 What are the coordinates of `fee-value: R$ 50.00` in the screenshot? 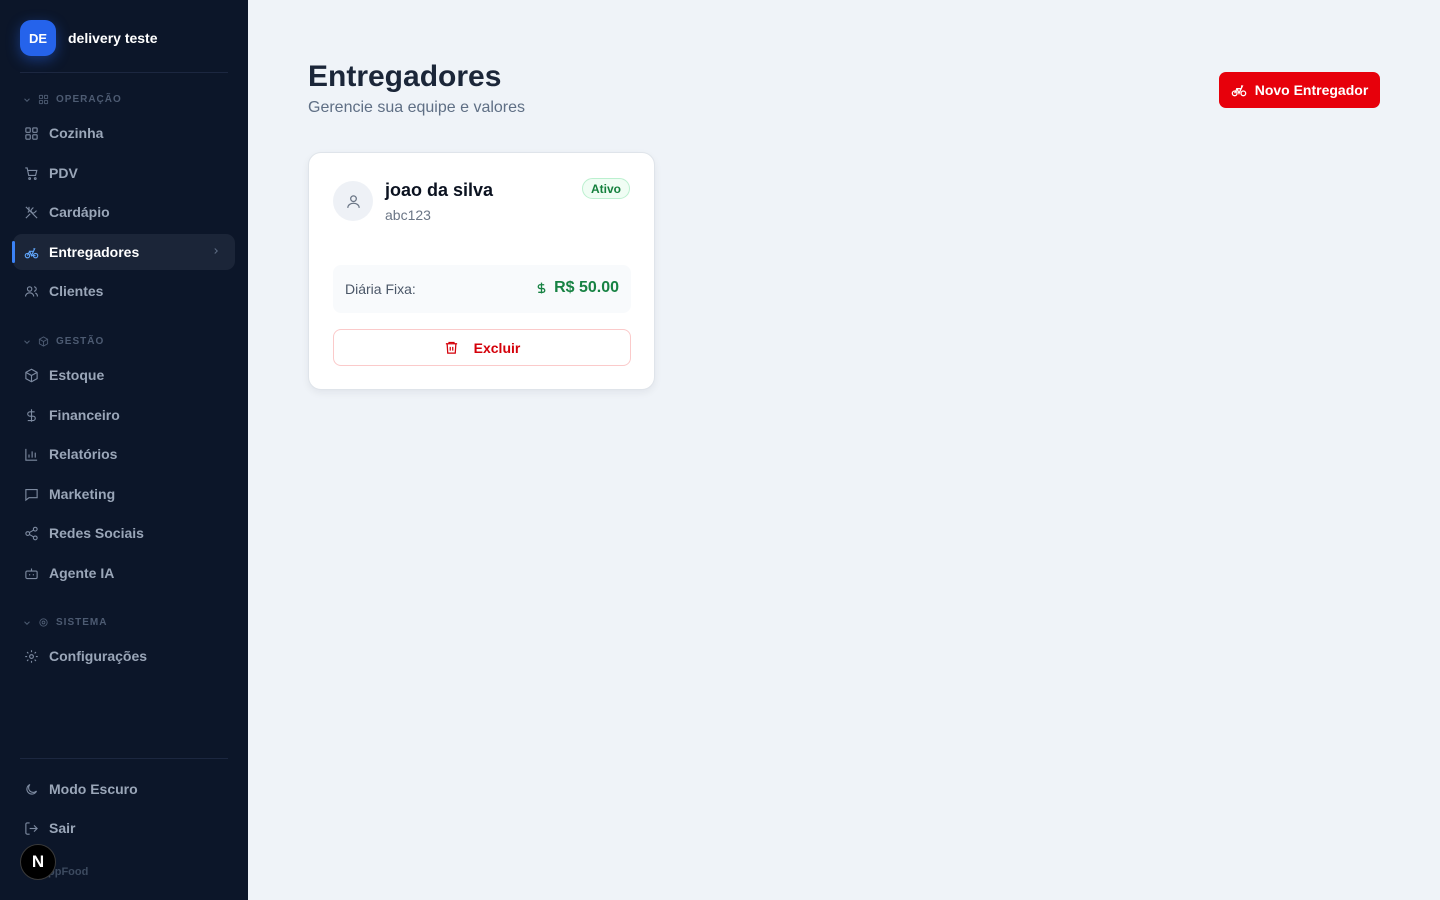 It's located at (586, 287).